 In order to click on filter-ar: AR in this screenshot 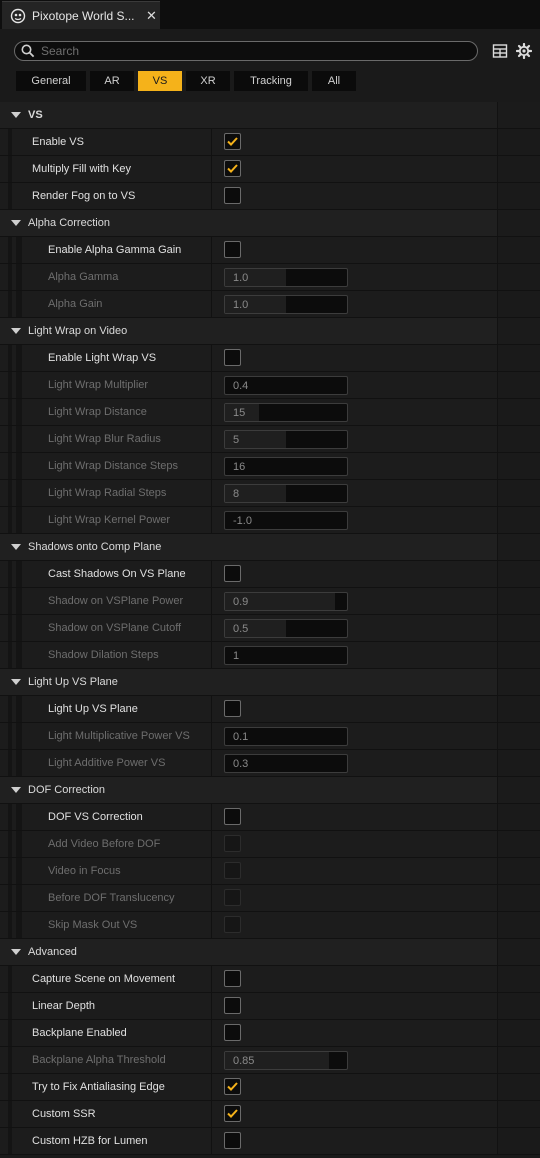, I will do `click(112, 81)`.